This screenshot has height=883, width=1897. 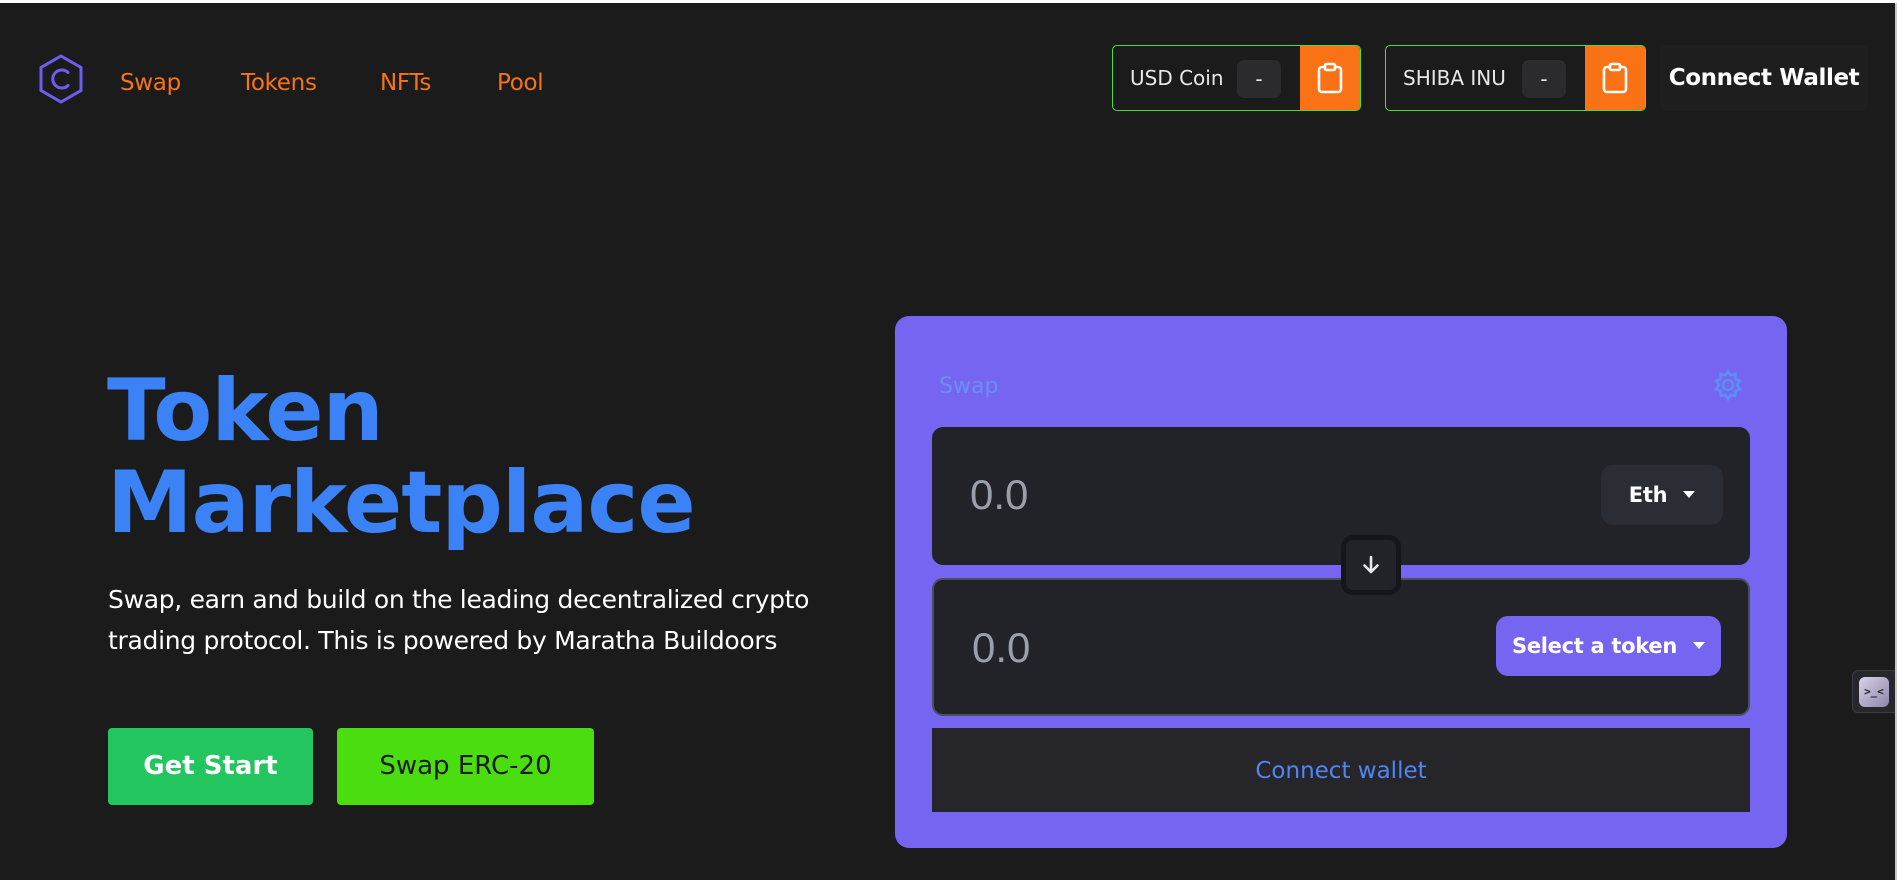 What do you see at coordinates (245, 411) in the screenshot?
I see `hero-title-line: Token` at bounding box center [245, 411].